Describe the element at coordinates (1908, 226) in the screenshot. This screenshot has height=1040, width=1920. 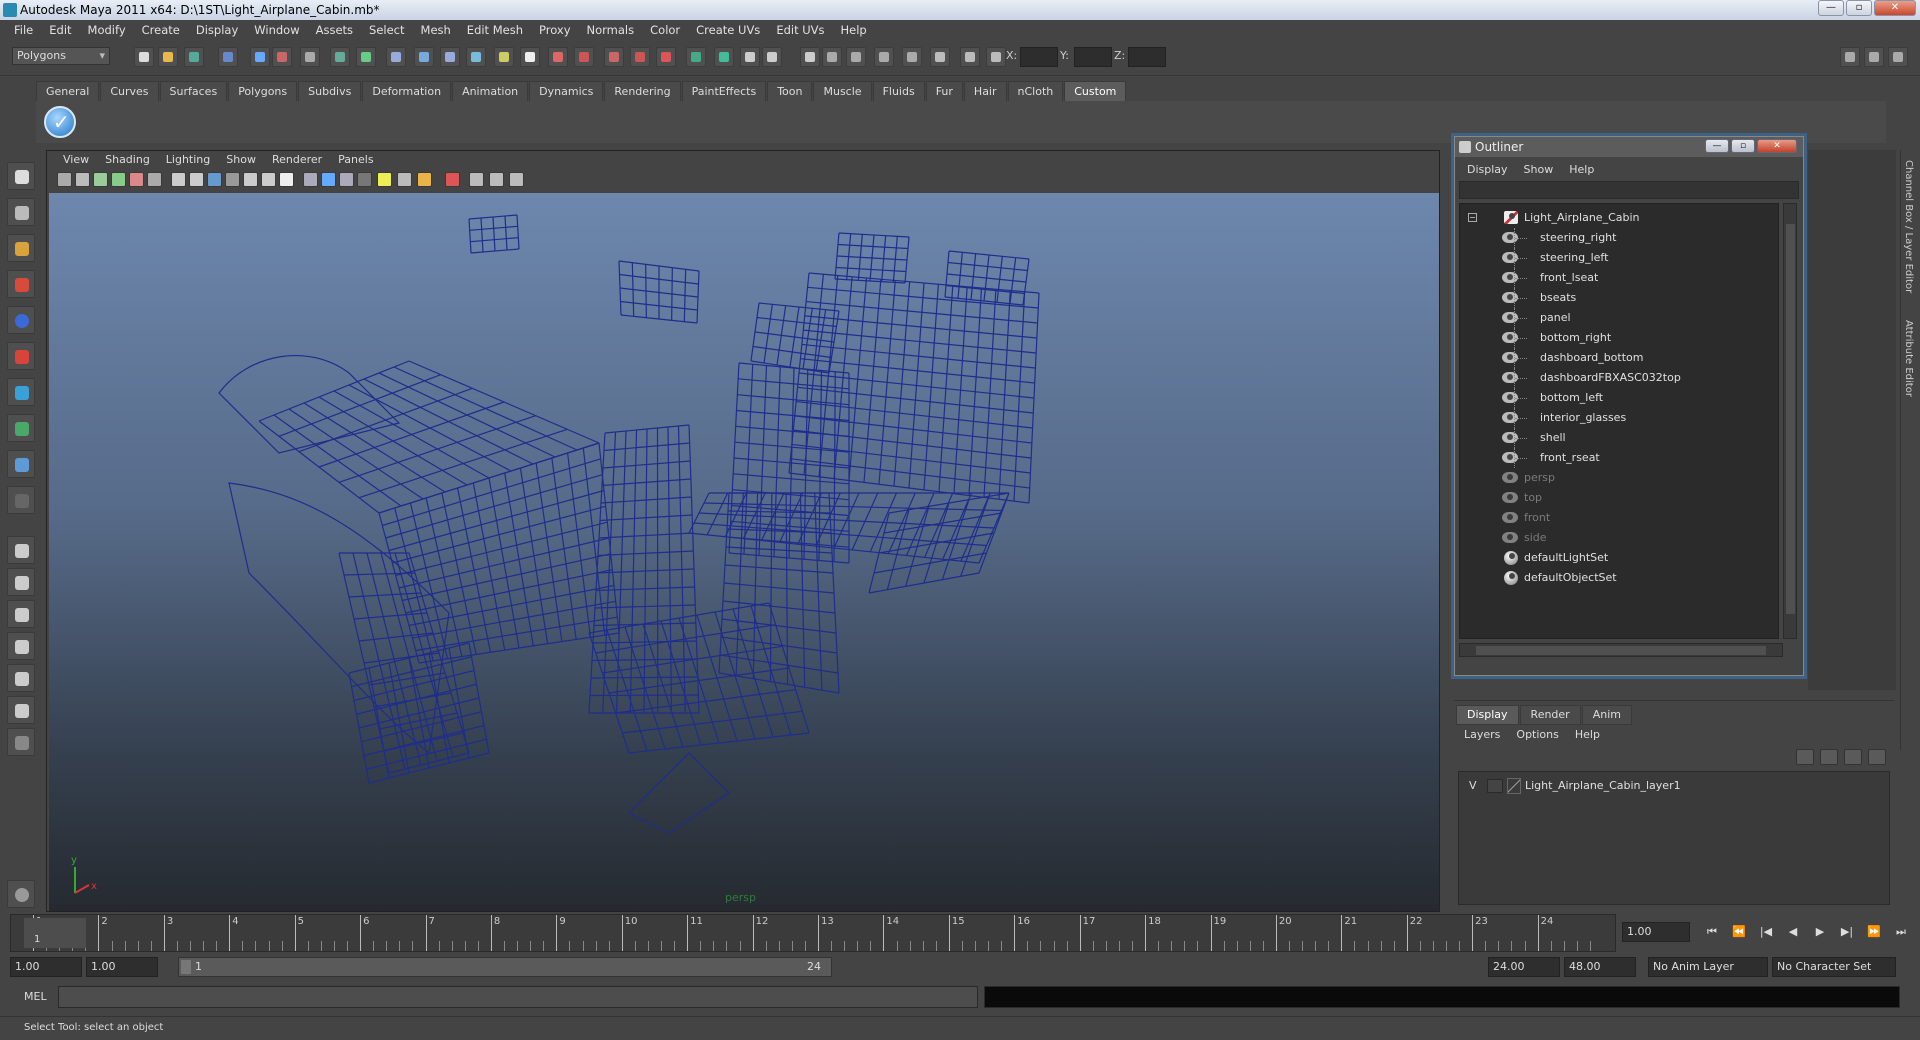
I see `channel-box-layer-editor-tab: Channel Box / Layer Editor` at that location.